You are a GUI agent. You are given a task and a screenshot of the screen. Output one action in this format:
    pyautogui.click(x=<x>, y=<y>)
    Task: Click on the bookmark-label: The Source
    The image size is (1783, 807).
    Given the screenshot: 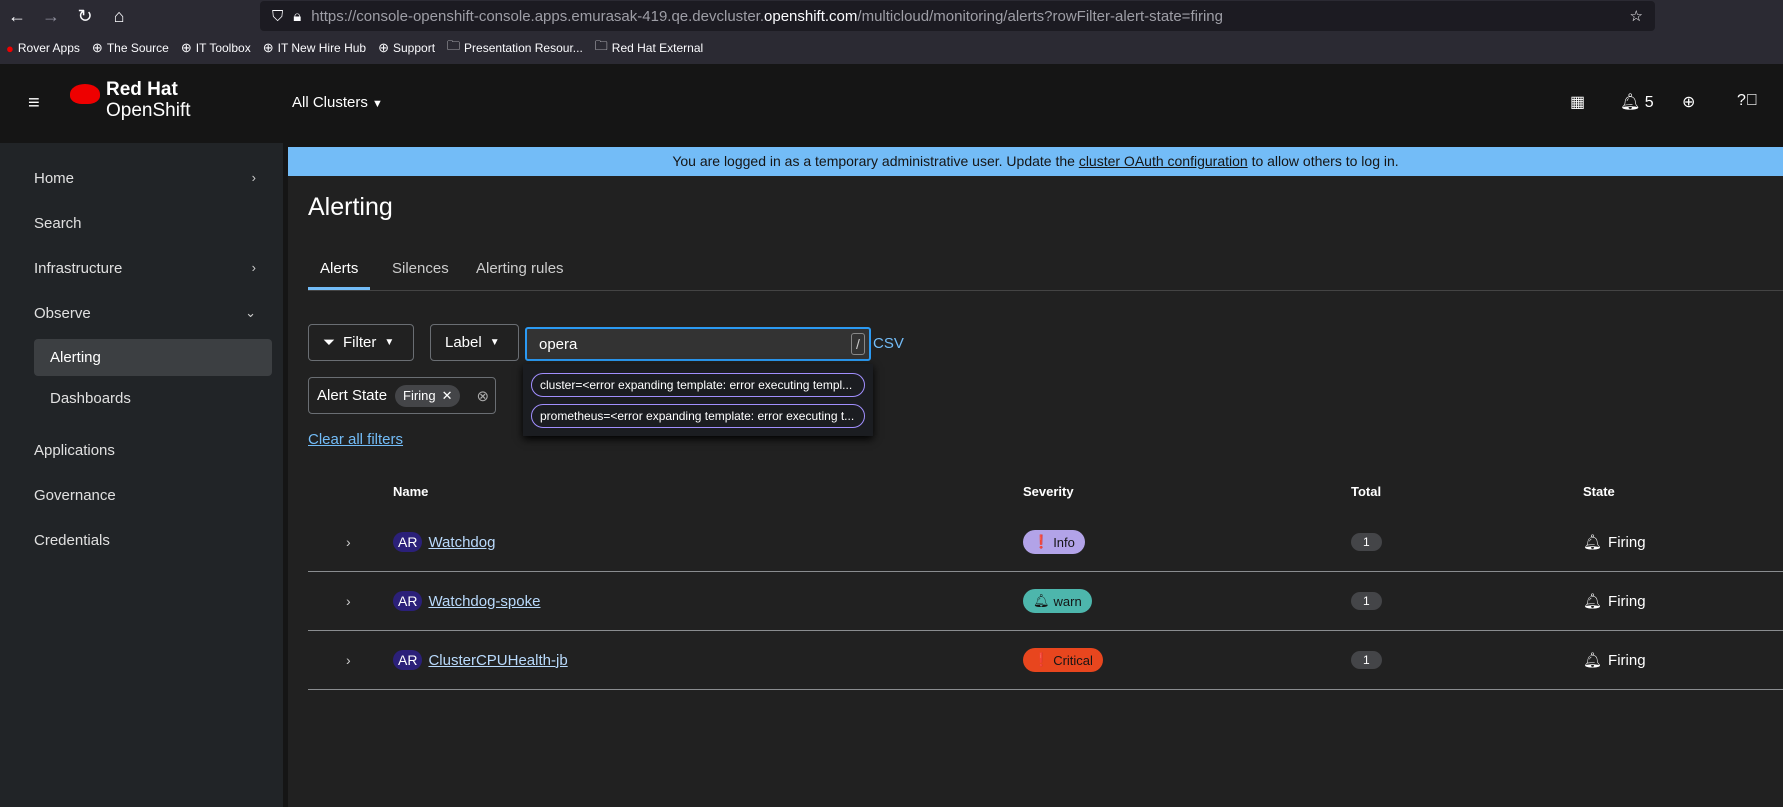 What is the action you would take?
    pyautogui.click(x=137, y=48)
    